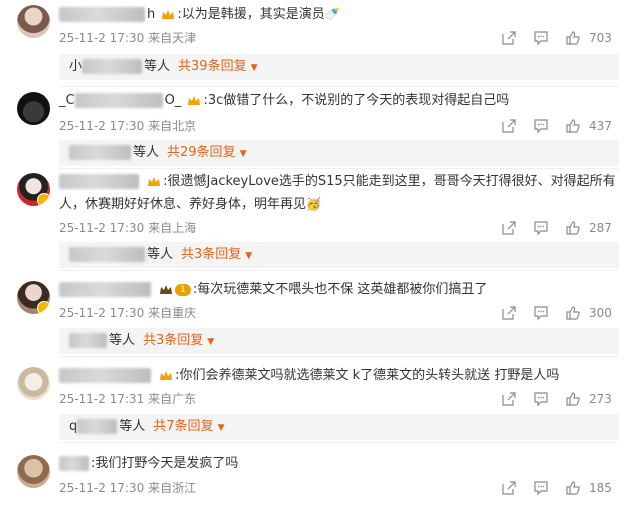 This screenshot has width=637, height=509. What do you see at coordinates (339, 464) in the screenshot?
I see `comment-text-line: :我们打野今天是发疯了吗` at bounding box center [339, 464].